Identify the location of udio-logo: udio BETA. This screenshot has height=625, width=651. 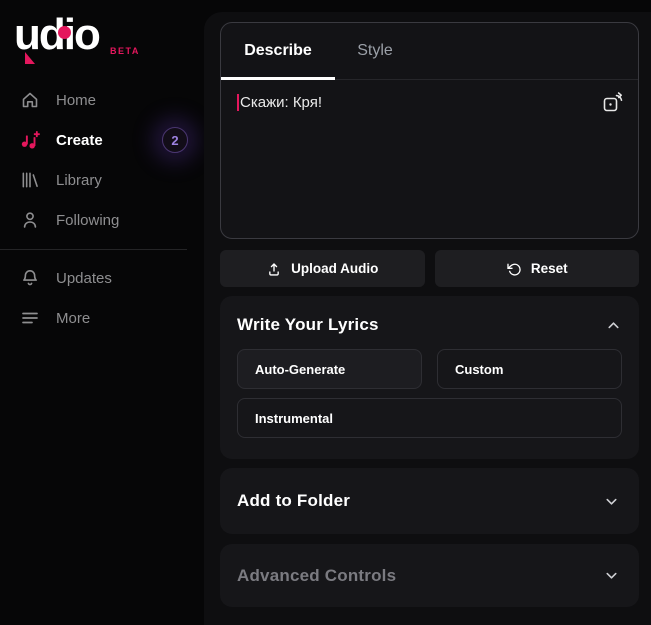
(99, 37).